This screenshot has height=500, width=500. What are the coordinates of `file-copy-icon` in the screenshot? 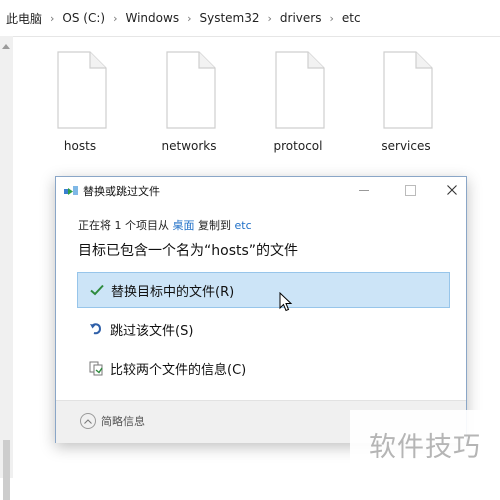 It's located at (71, 190).